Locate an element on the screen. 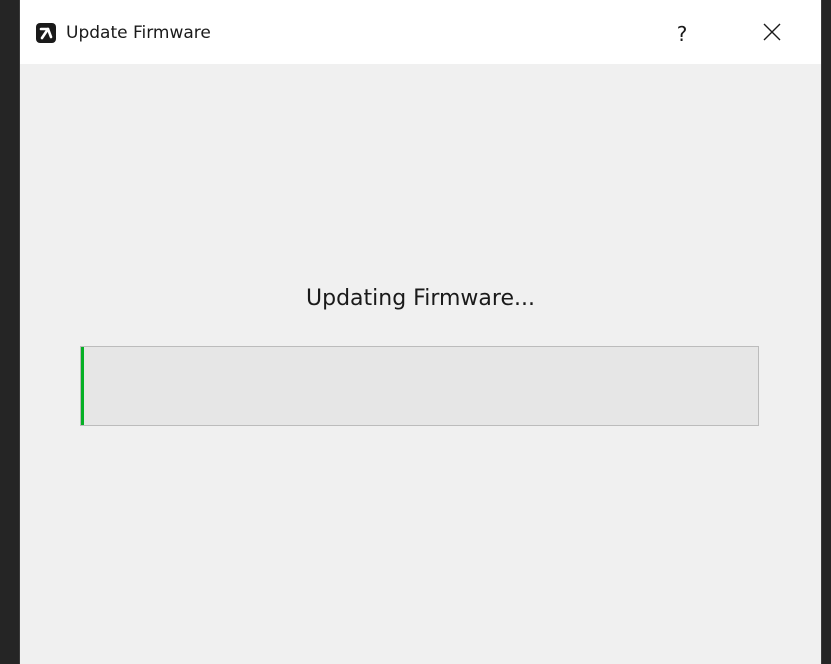  close-icon is located at coordinates (772, 34).